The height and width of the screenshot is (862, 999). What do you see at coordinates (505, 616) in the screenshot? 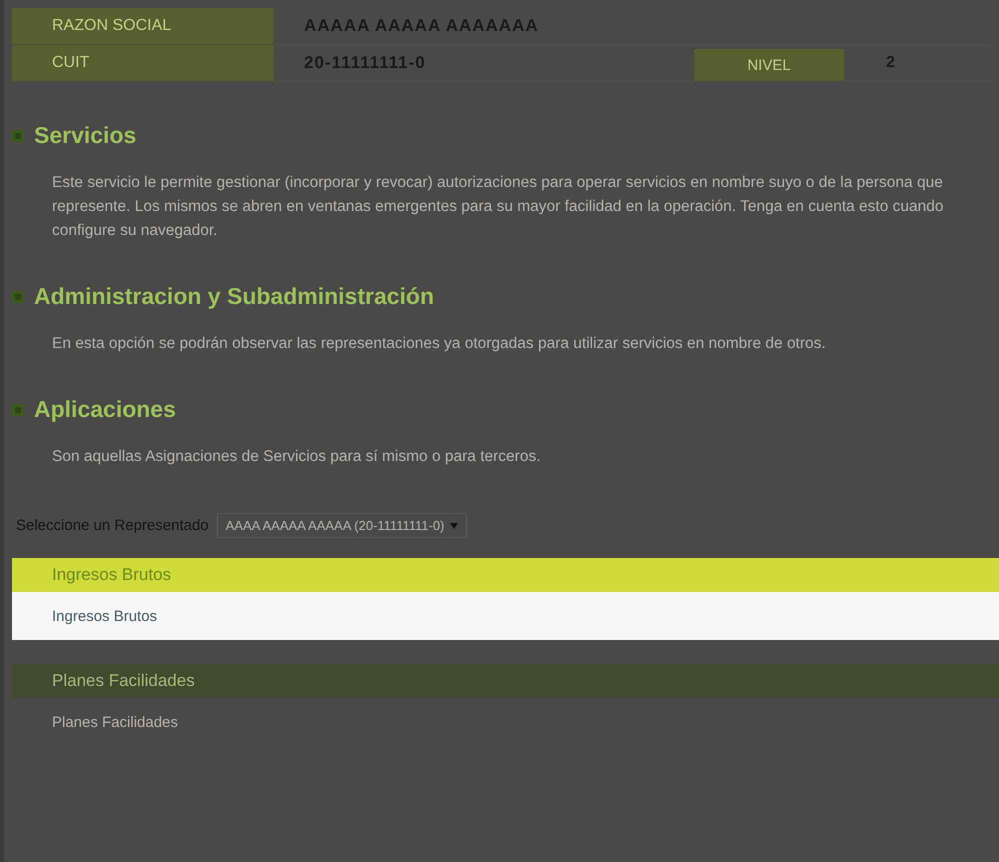
I see `menu-item: Ingresos Brutos` at bounding box center [505, 616].